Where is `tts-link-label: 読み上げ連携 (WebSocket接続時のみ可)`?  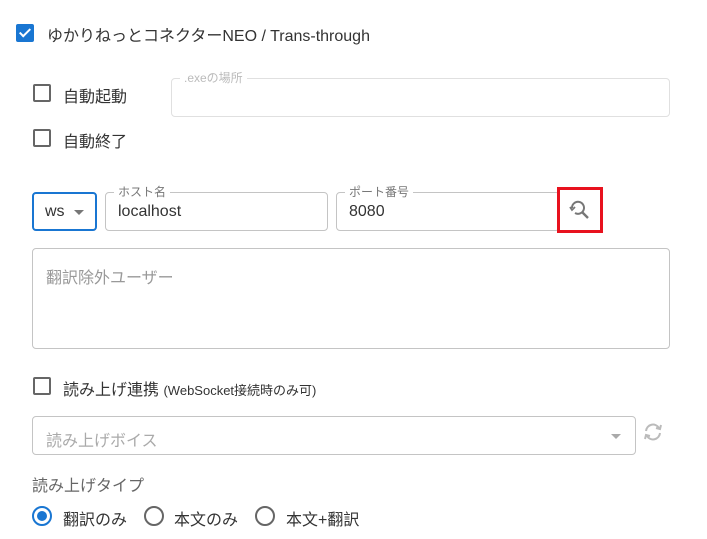 tts-link-label: 読み上げ連携 (WebSocket接続時のみ可) is located at coordinates (189, 388).